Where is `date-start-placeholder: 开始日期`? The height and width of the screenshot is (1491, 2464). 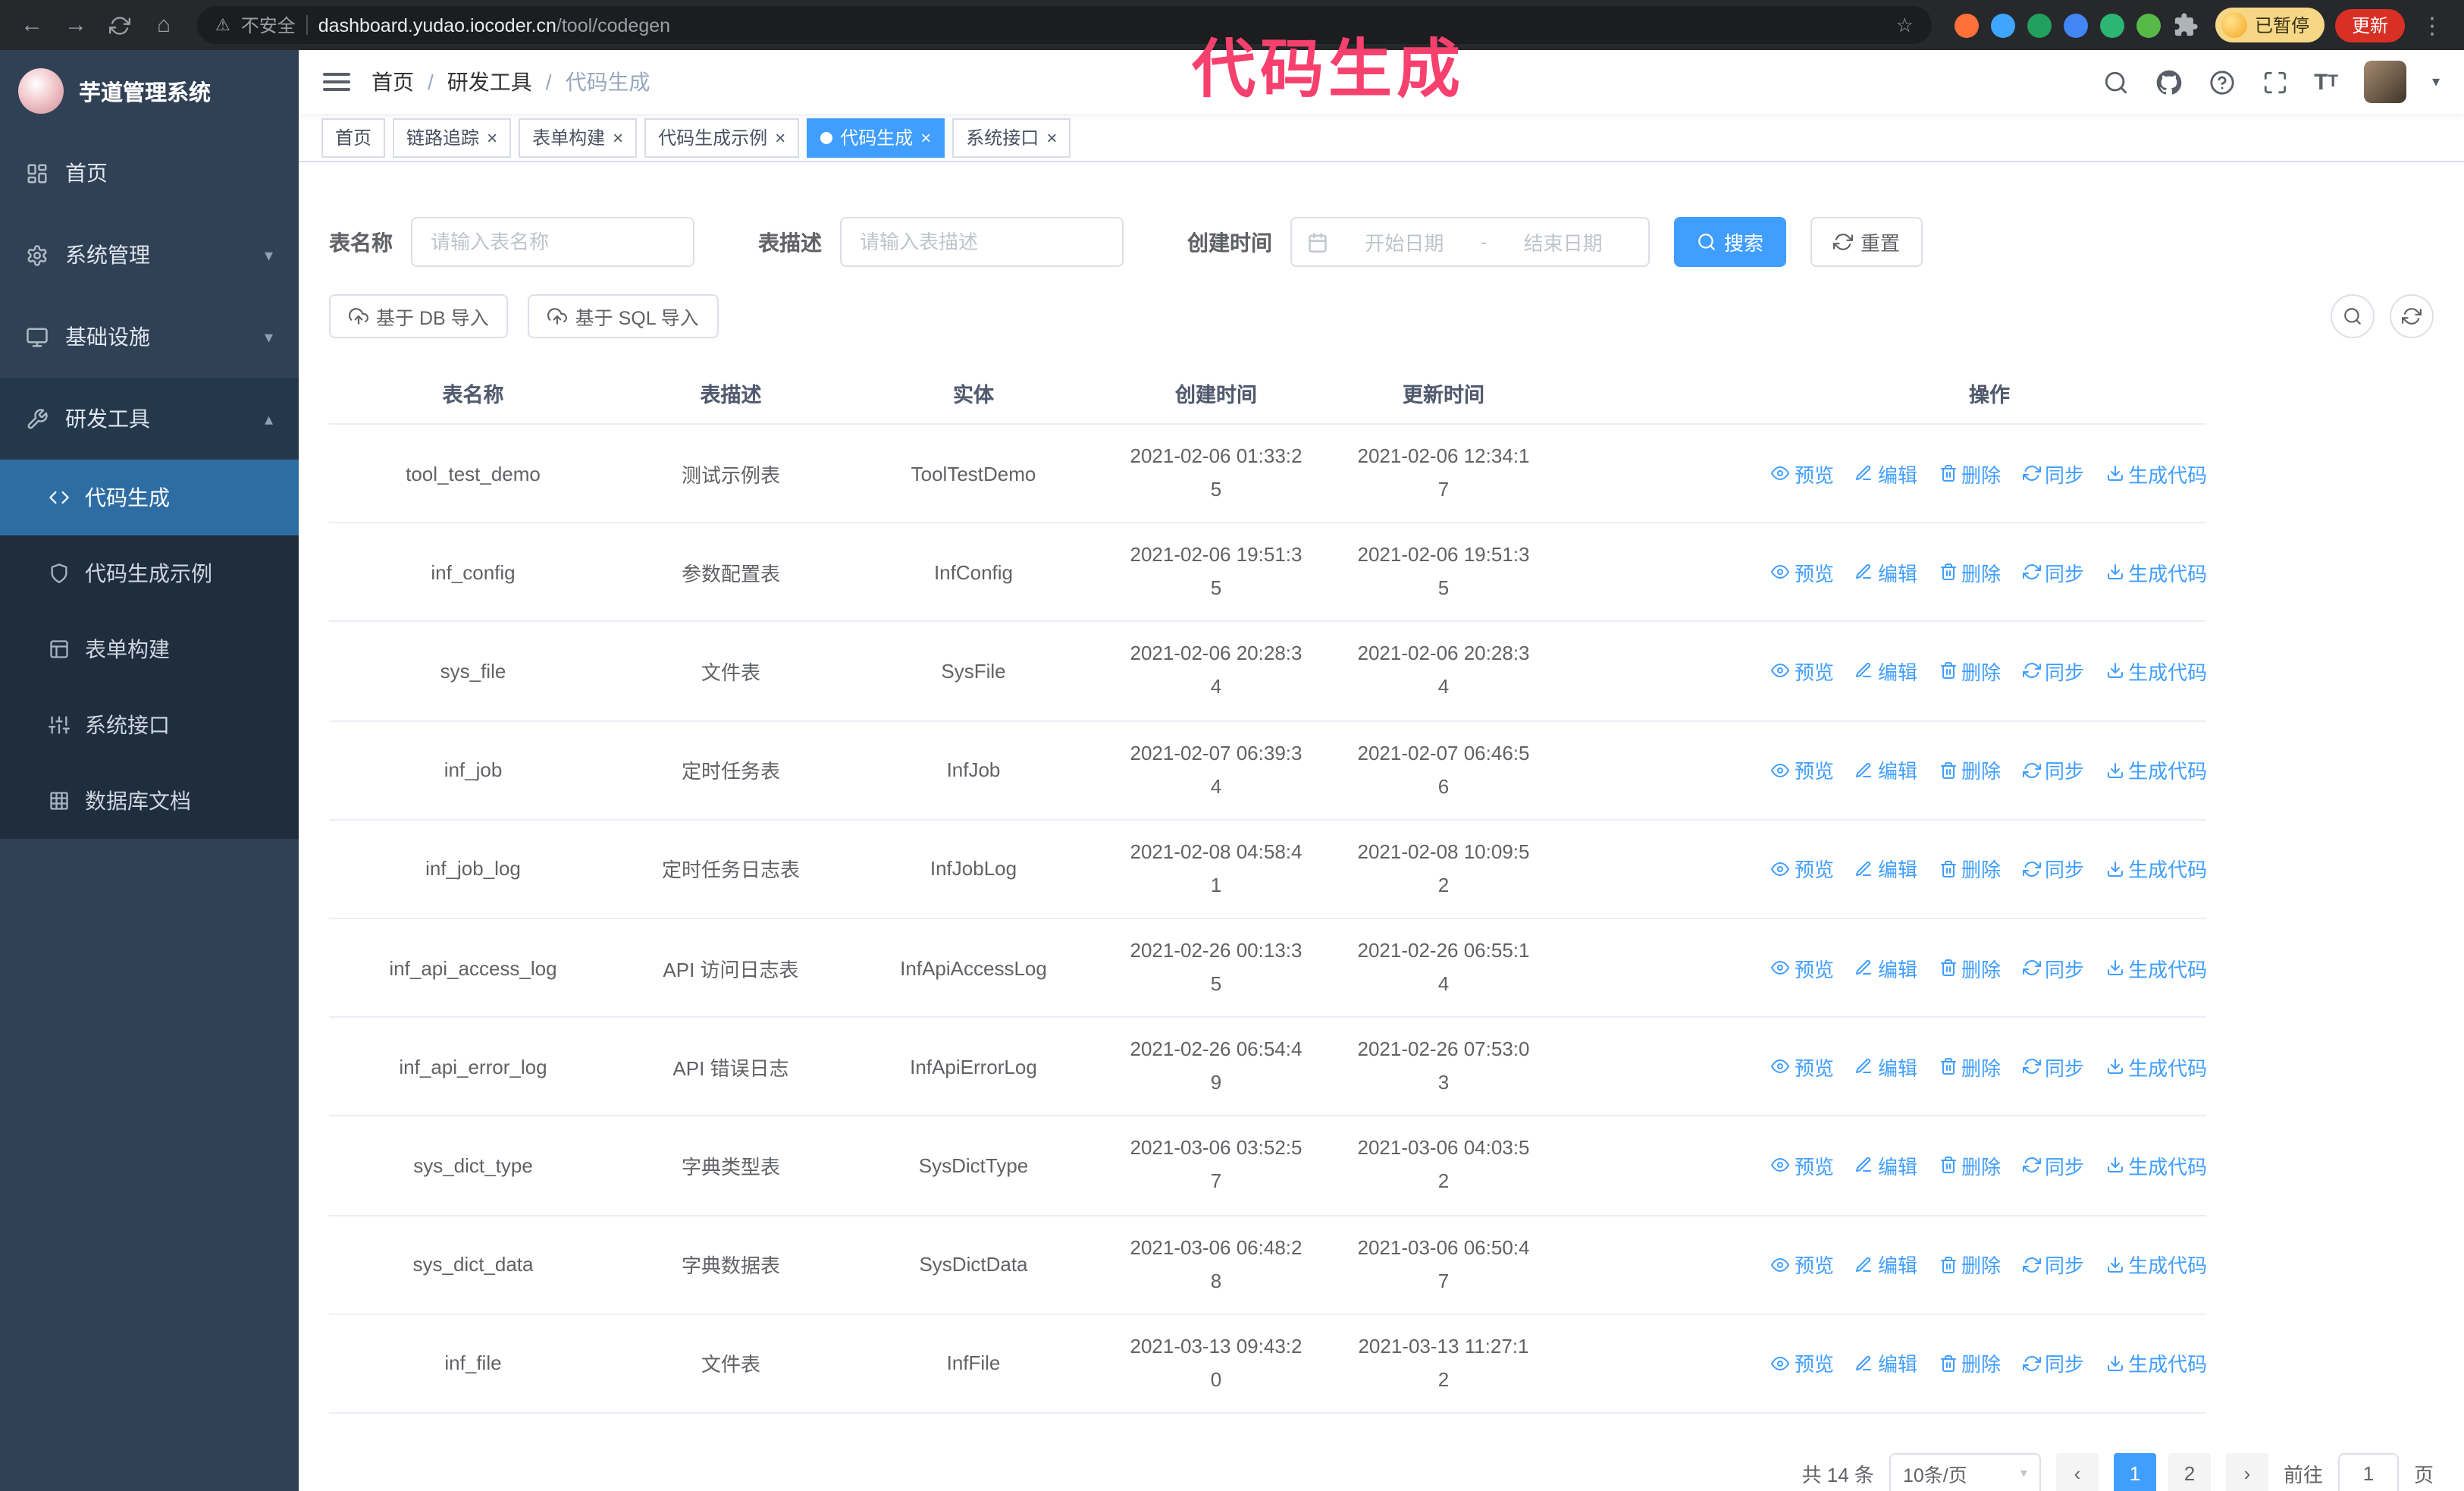 date-start-placeholder: 开始日期 is located at coordinates (1404, 242).